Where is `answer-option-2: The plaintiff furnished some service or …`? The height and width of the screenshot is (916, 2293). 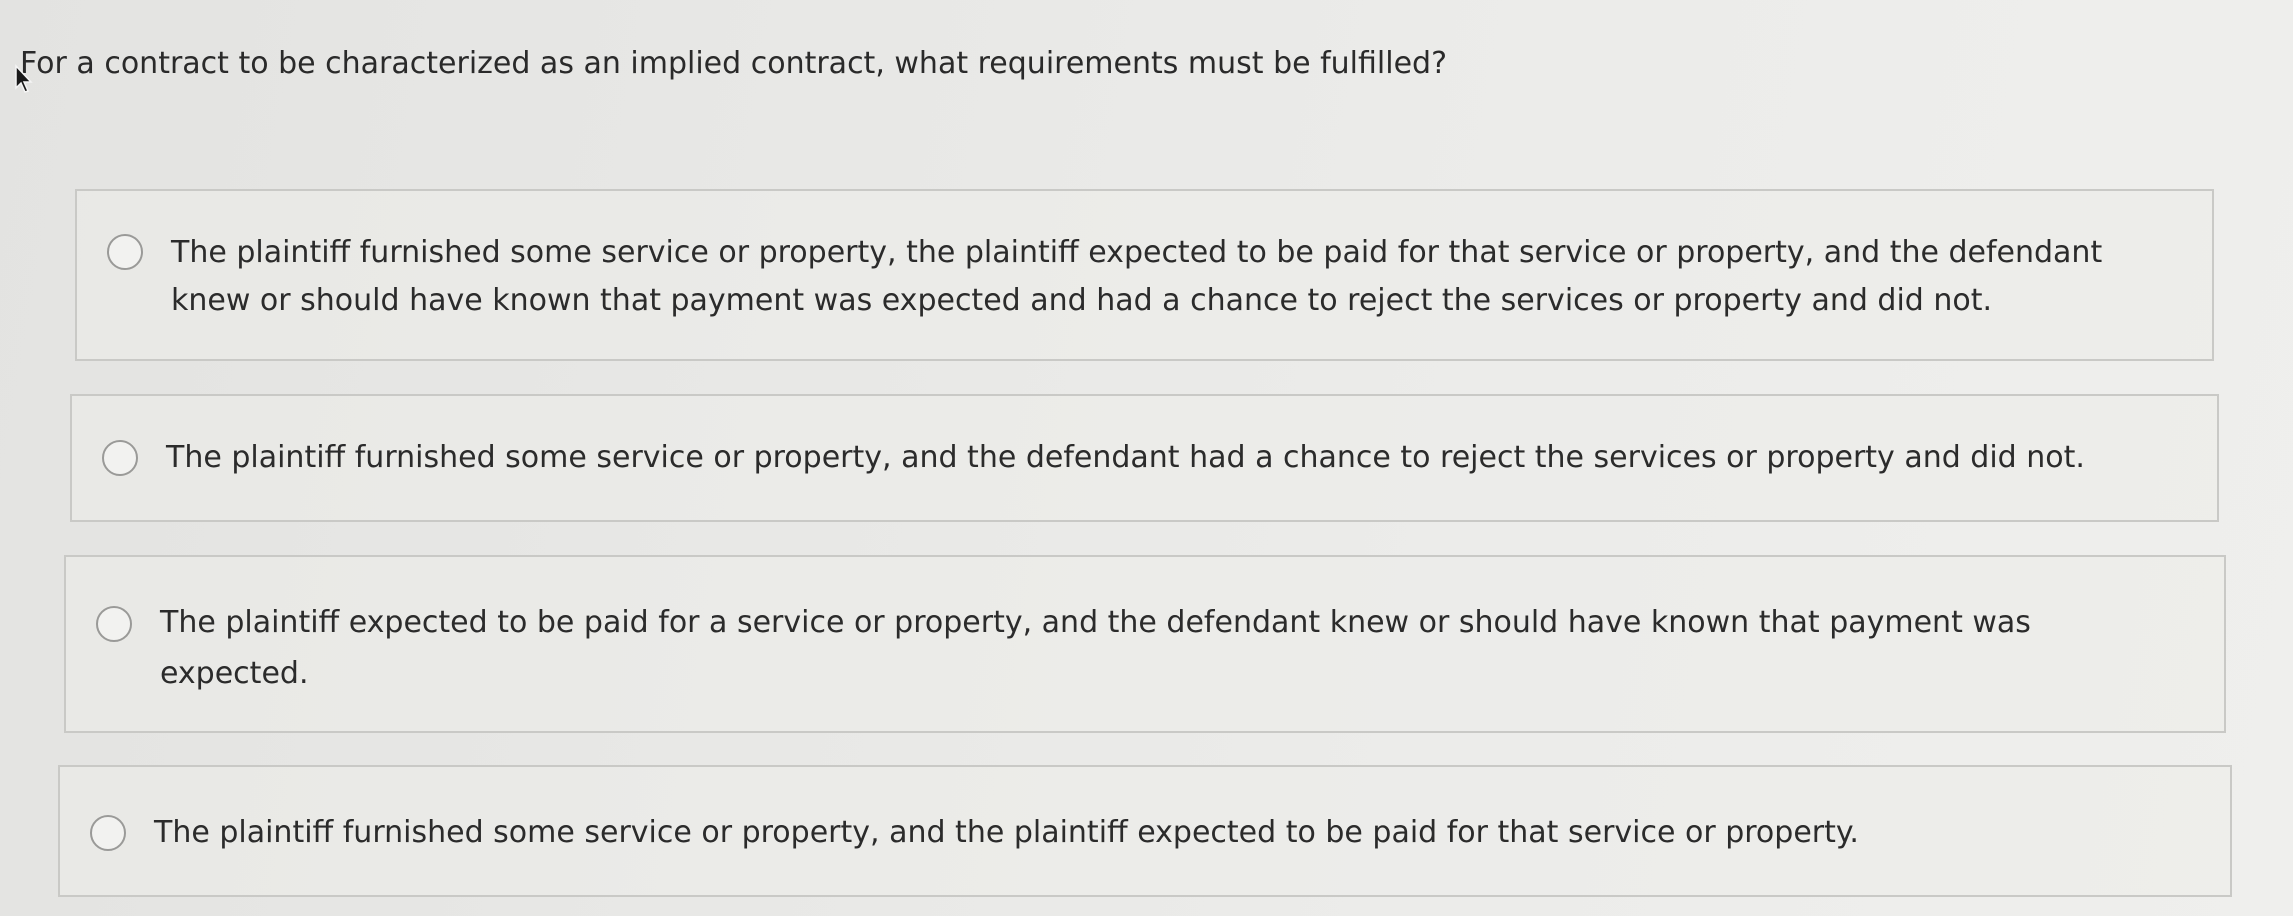
answer-option-2: The plaintiff furnished some service or … is located at coordinates (1144, 458).